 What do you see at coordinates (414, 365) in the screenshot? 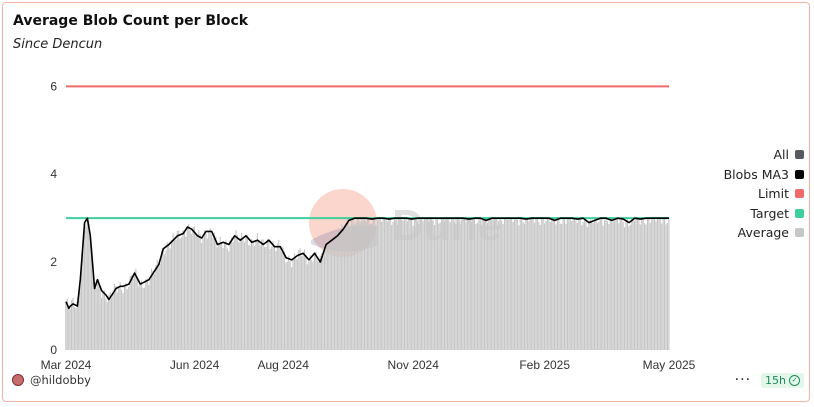
I see `x-tick-label: Nov 2024` at bounding box center [414, 365].